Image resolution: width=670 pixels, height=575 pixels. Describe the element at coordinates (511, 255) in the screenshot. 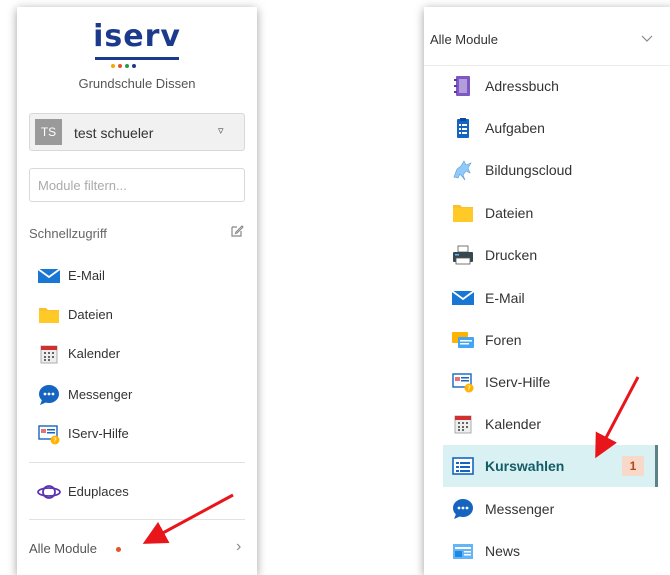

I see `module-label: Drucken` at that location.